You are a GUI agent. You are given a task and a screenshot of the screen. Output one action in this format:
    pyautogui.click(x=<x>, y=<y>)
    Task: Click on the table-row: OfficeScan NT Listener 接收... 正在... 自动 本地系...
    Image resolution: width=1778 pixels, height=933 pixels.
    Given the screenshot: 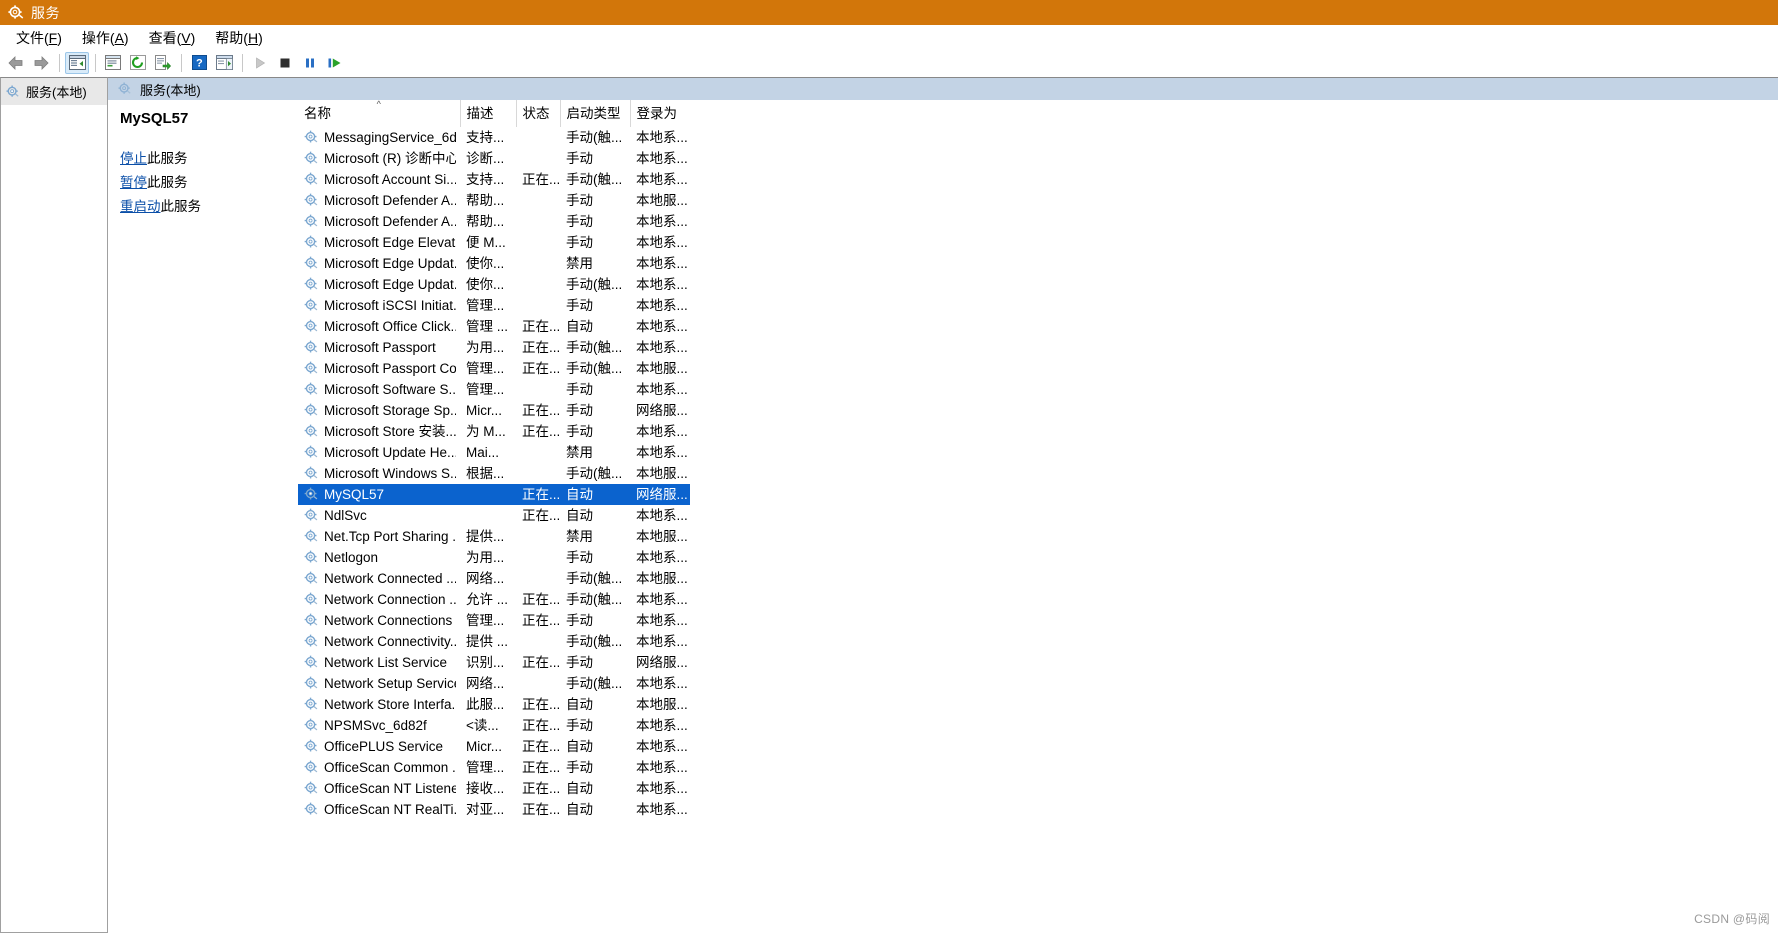 What is the action you would take?
    pyautogui.click(x=494, y=788)
    